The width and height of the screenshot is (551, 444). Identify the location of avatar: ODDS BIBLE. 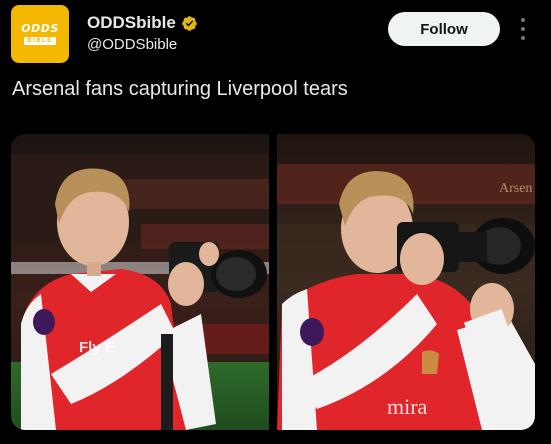
(40, 34).